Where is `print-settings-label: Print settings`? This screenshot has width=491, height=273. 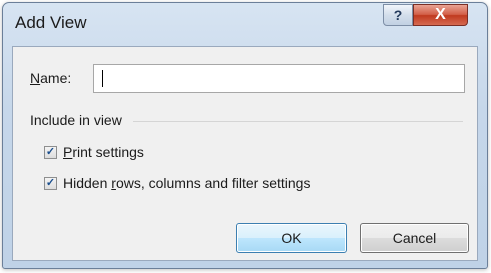
print-settings-label: Print settings is located at coordinates (103, 152).